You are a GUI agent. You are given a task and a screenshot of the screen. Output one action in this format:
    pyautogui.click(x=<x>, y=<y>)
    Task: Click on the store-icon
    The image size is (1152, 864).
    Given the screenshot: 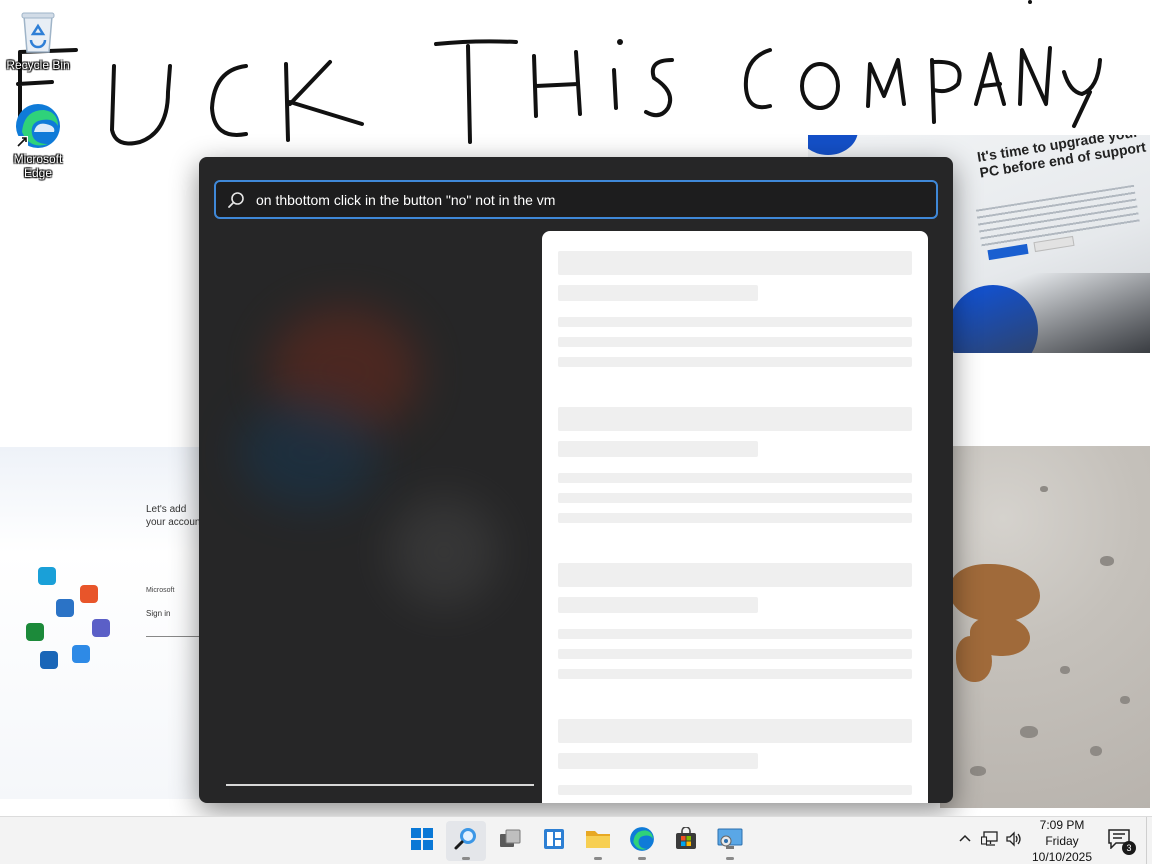 What is the action you would take?
    pyautogui.click(x=686, y=840)
    